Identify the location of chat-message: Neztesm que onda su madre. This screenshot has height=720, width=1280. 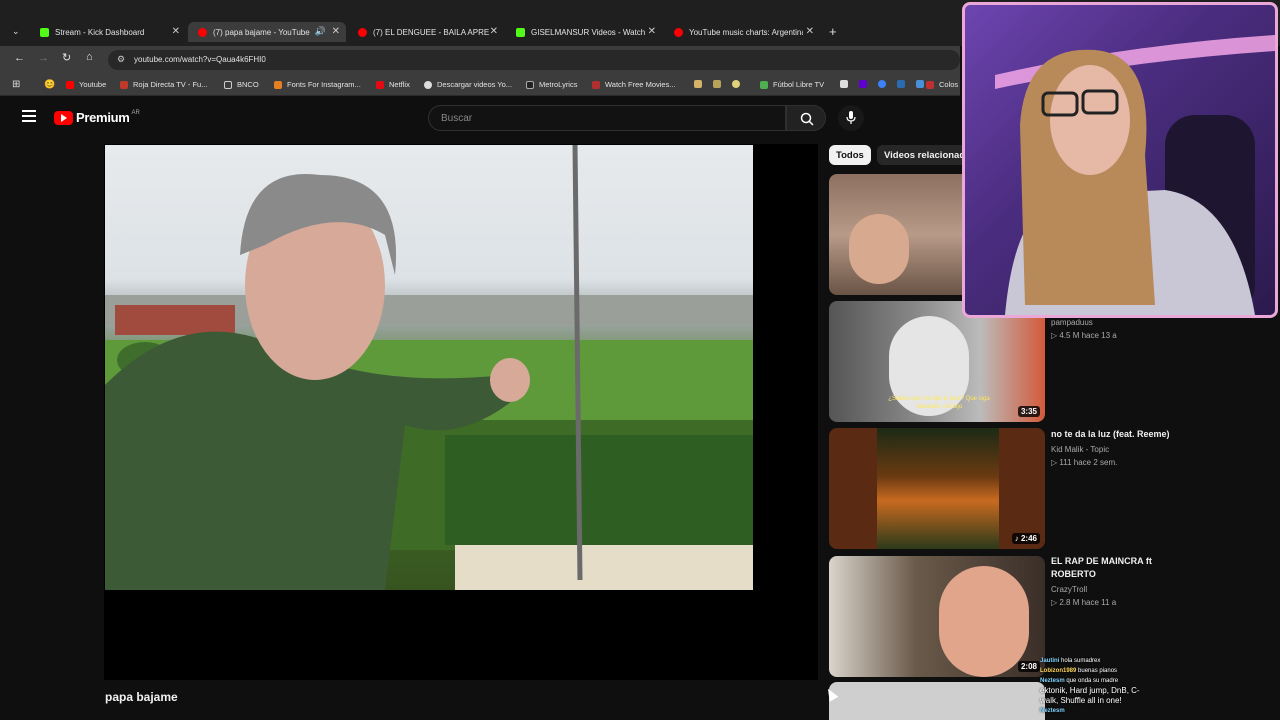
(1079, 681).